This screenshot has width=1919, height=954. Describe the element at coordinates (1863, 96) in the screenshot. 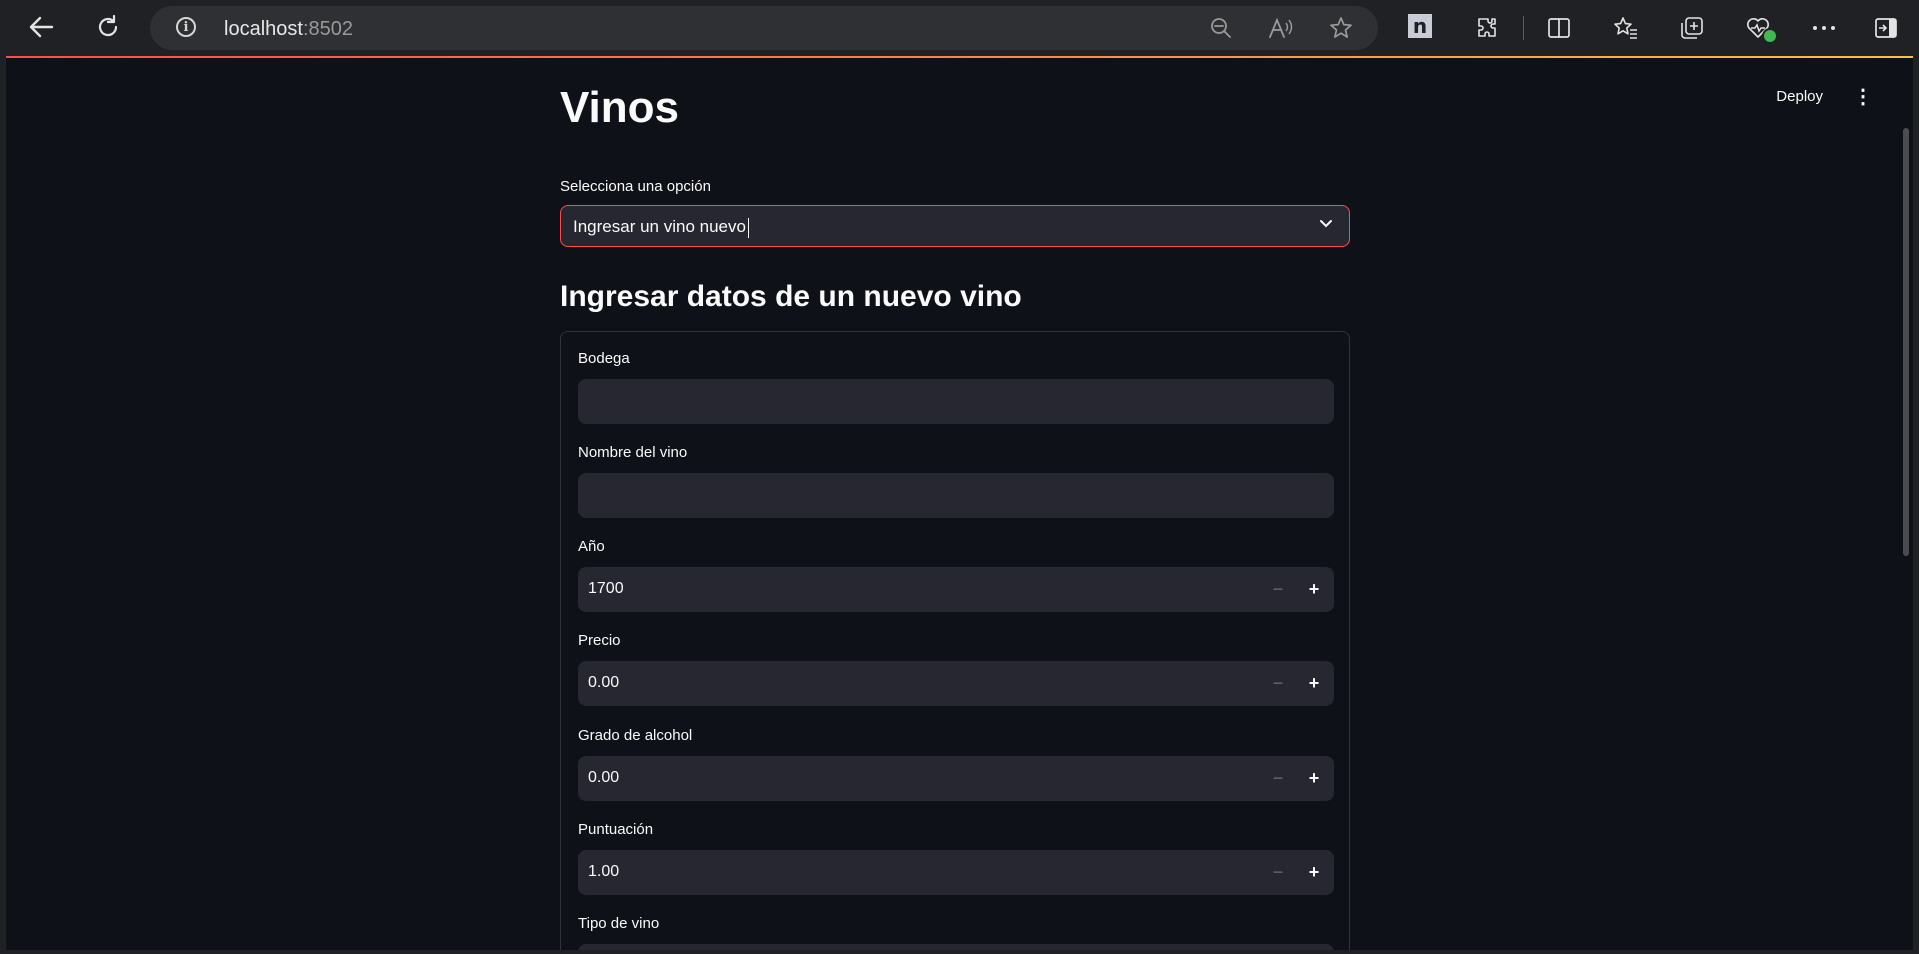

I see `main-menu-icon: ⋮` at that location.